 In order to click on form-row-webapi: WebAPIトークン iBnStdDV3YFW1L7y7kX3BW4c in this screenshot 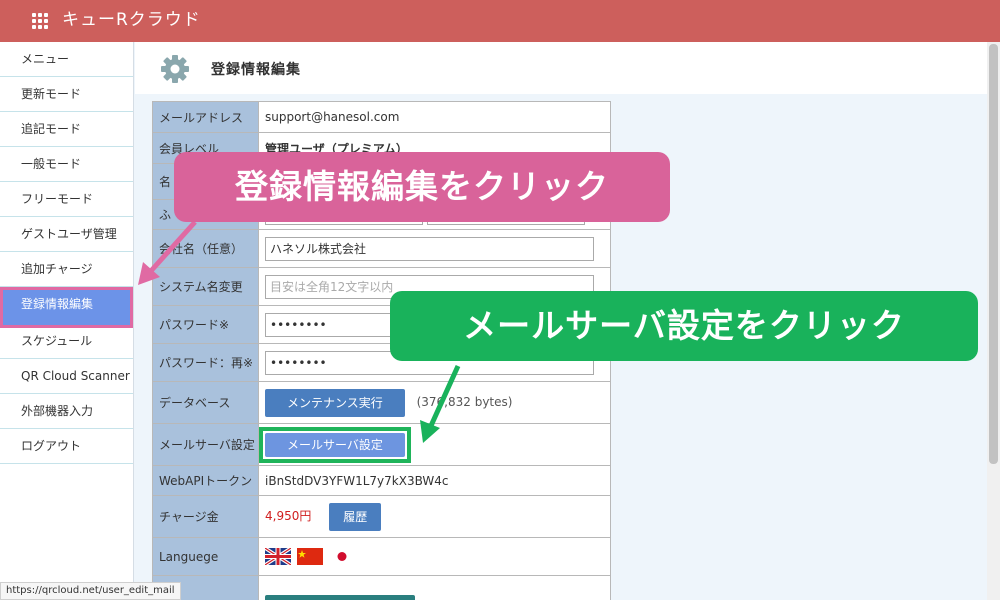, I will do `click(381, 480)`.